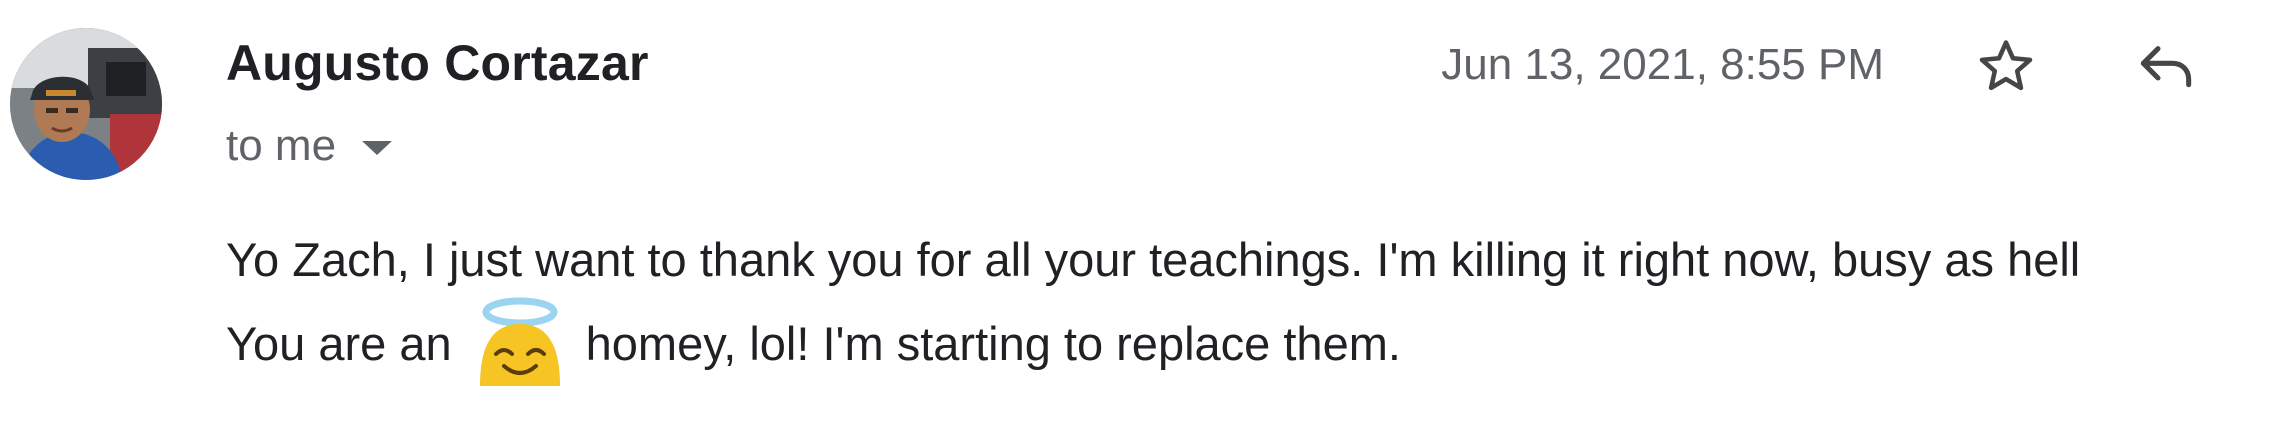 This screenshot has height=424, width=2284. I want to click on recipient-details-toggle: to me, so click(309, 146).